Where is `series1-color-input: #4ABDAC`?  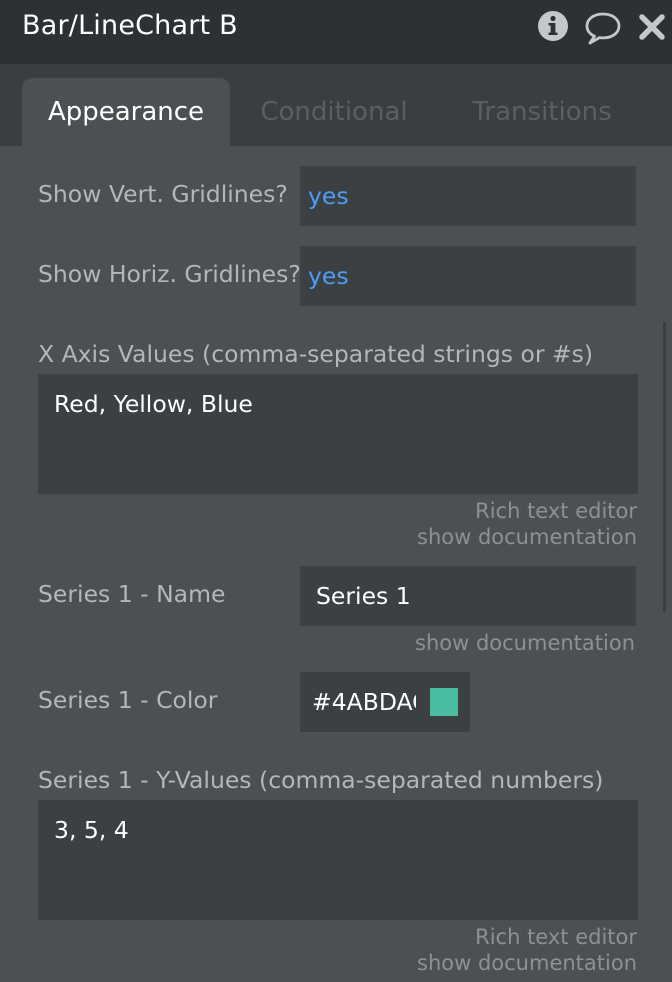 series1-color-input: #4ABDAC is located at coordinates (385, 702).